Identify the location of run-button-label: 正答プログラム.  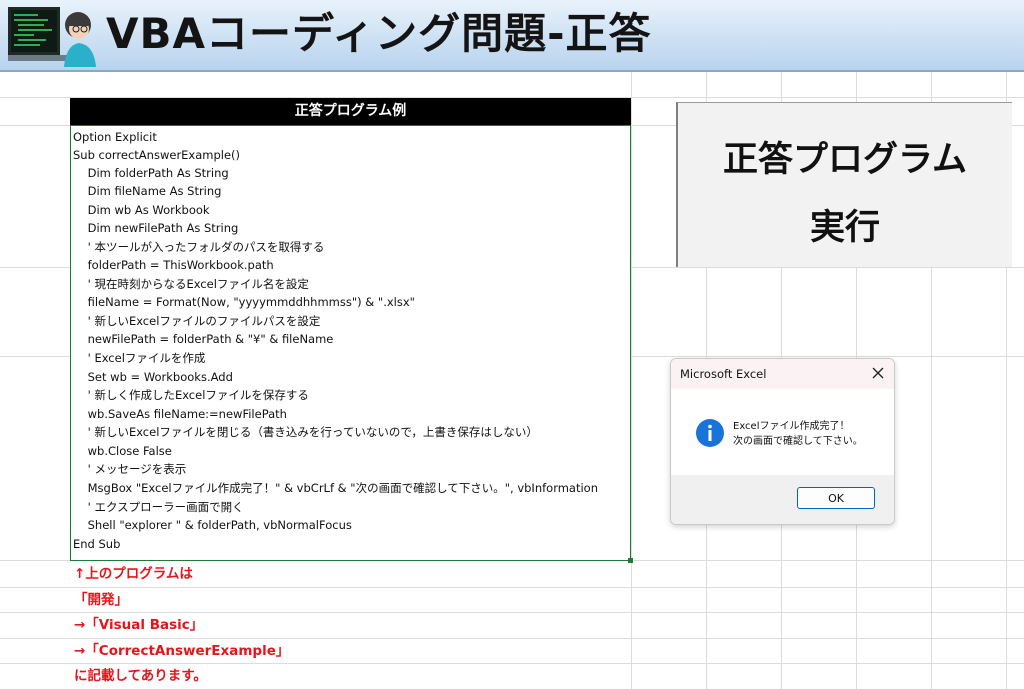
(845, 160).